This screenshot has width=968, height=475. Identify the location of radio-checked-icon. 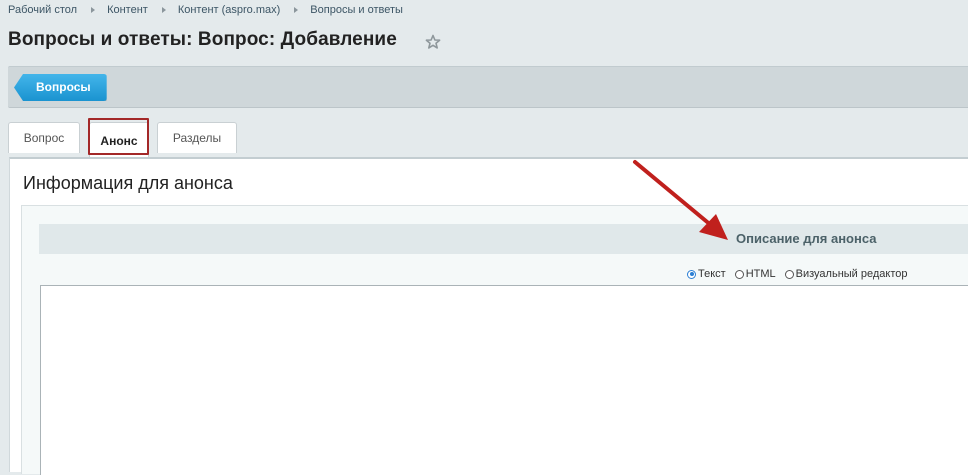
(691, 274).